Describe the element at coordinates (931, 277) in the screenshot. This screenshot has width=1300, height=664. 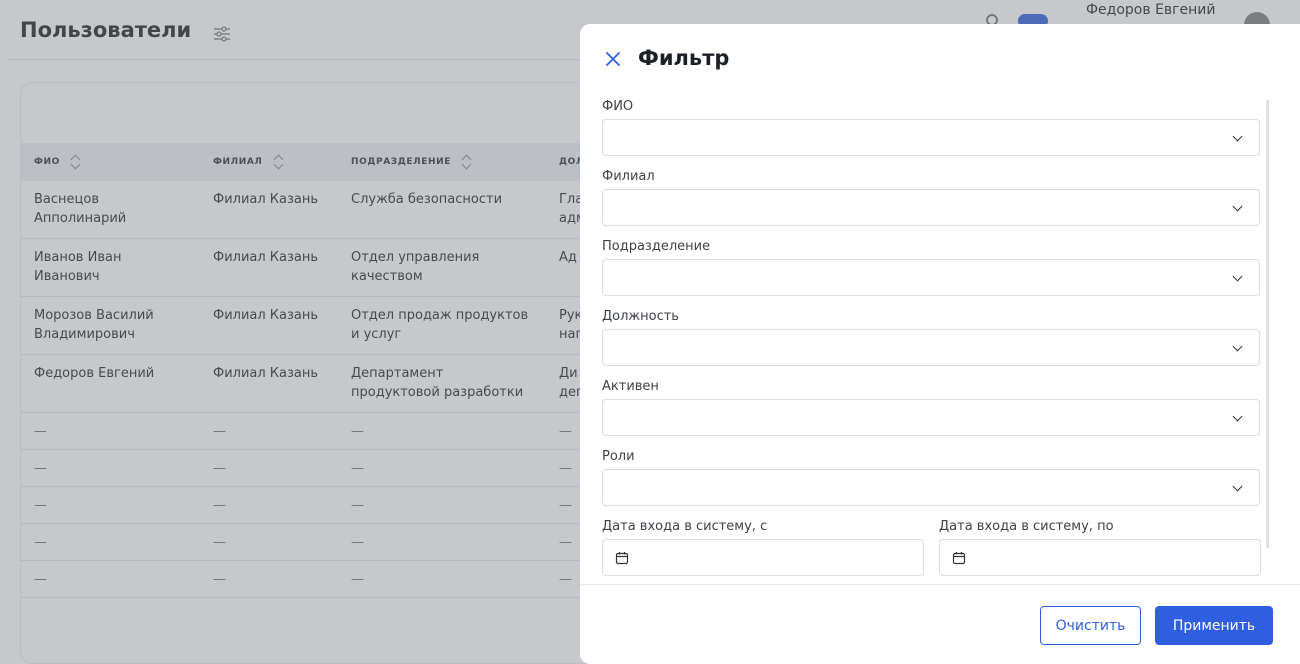
I see `division-select` at that location.